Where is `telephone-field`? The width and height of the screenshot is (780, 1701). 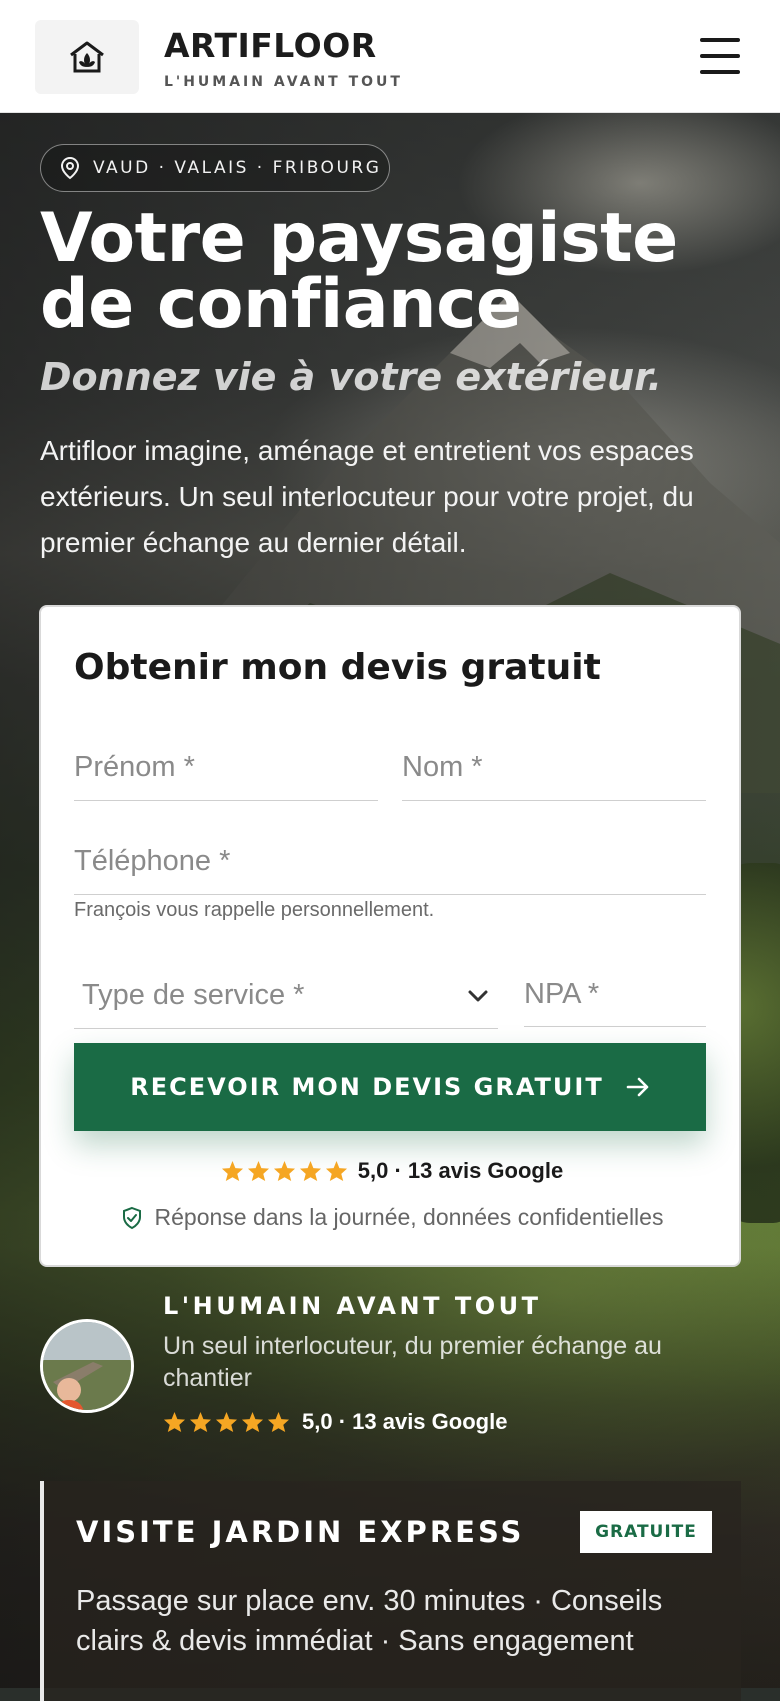
telephone-field is located at coordinates (390, 862).